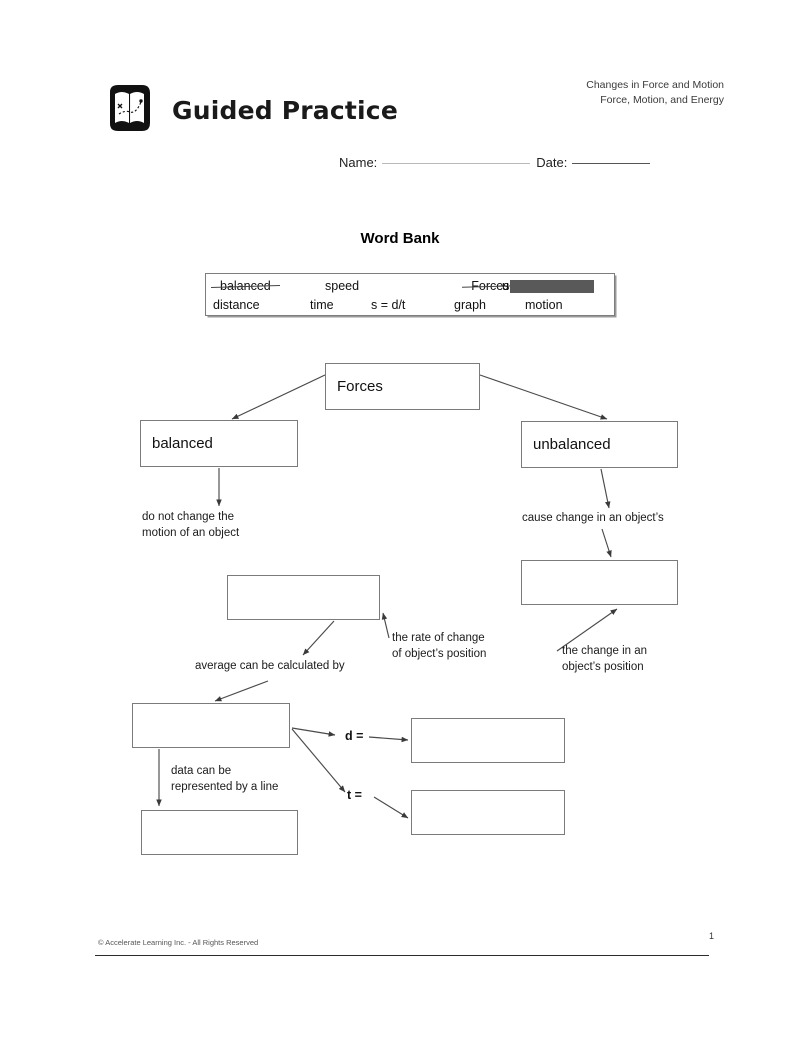 The height and width of the screenshot is (1040, 800). What do you see at coordinates (604, 659) in the screenshot?
I see `note-change-in-position: the change in an object’s position` at bounding box center [604, 659].